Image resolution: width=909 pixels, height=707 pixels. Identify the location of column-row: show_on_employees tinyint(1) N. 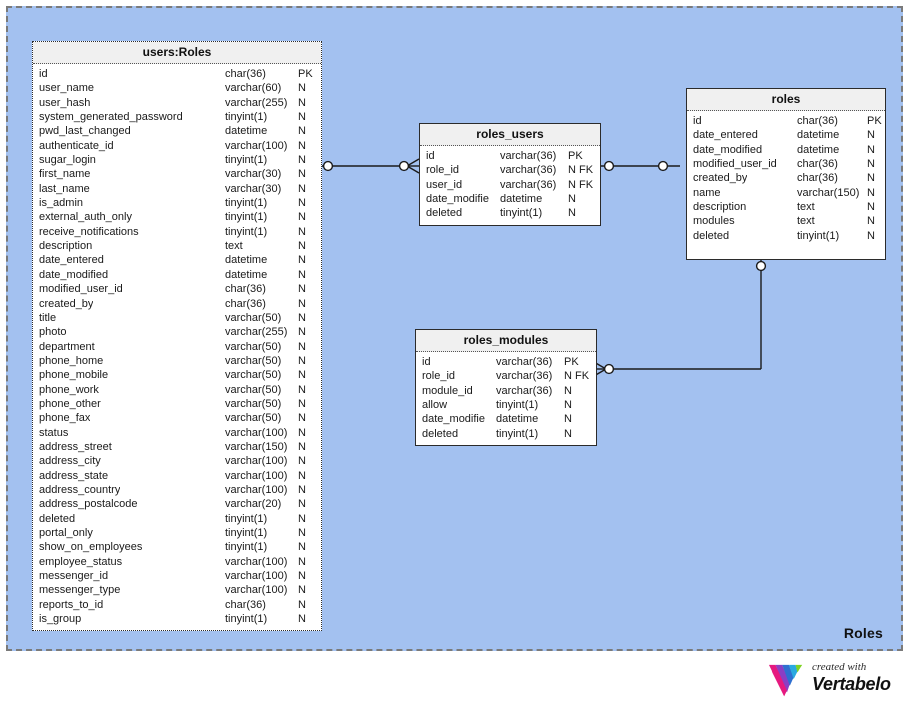
(177, 547).